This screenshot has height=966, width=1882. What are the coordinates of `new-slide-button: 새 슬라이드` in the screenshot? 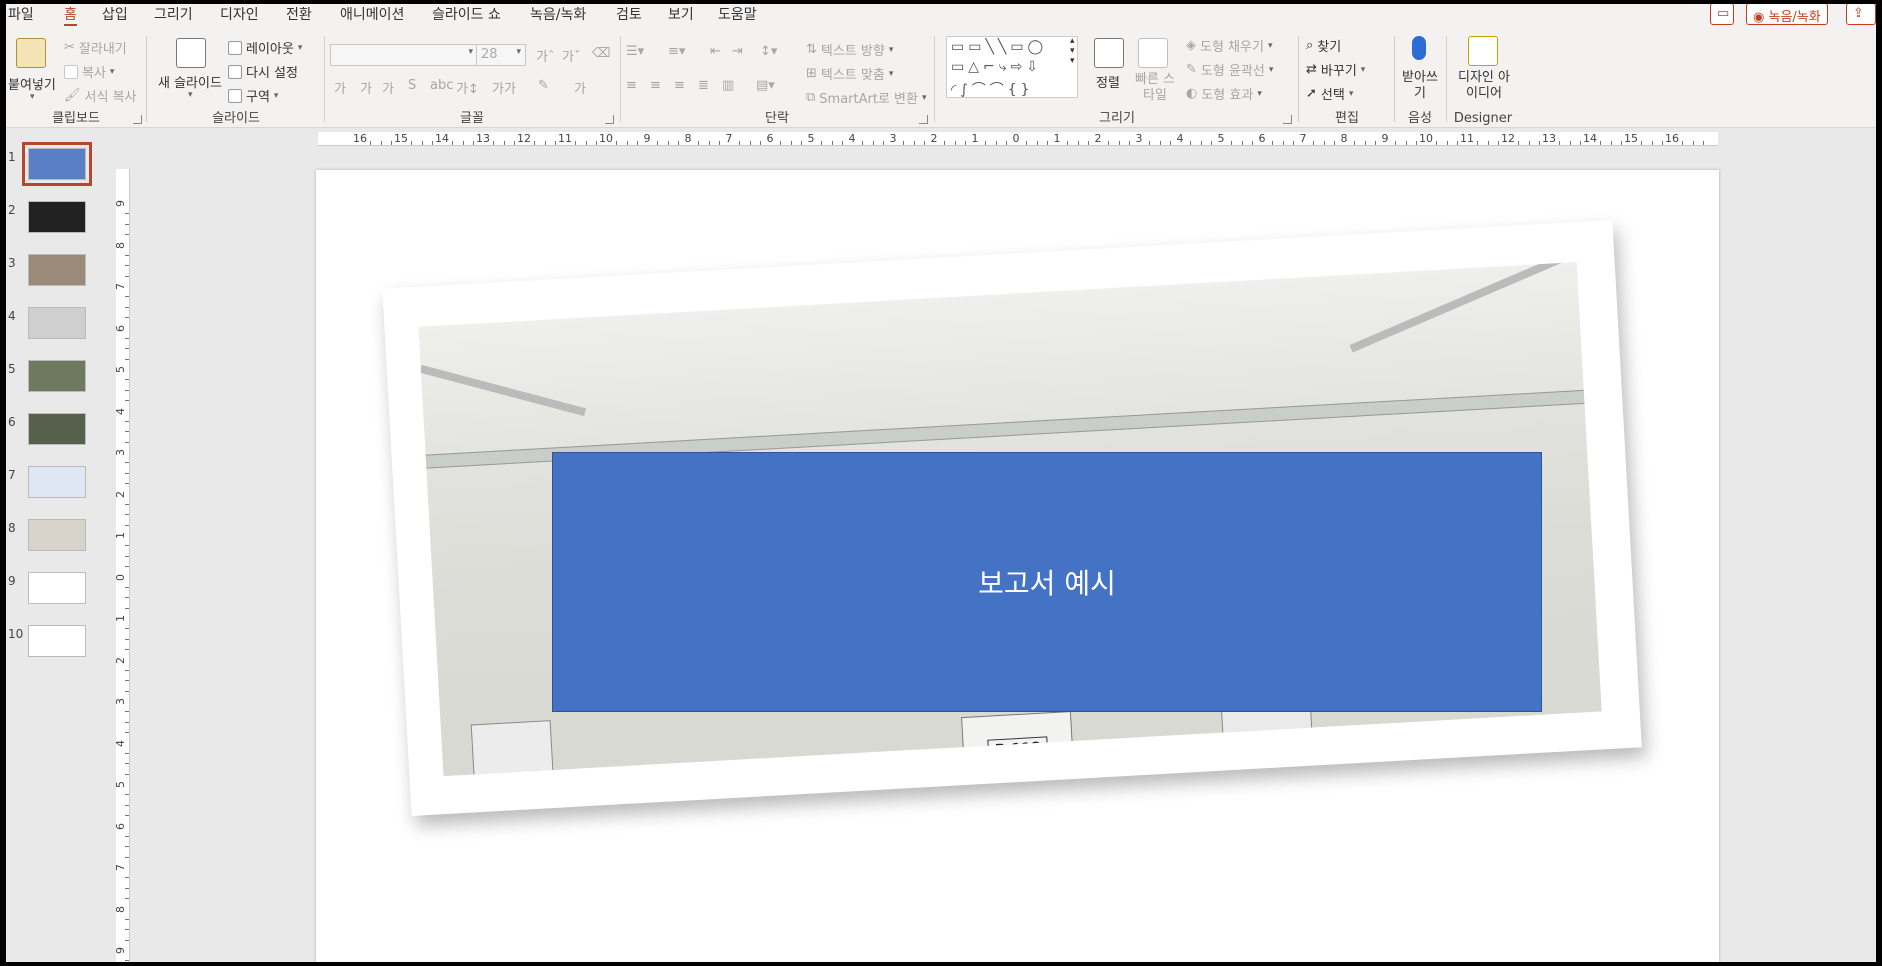 It's located at (190, 81).